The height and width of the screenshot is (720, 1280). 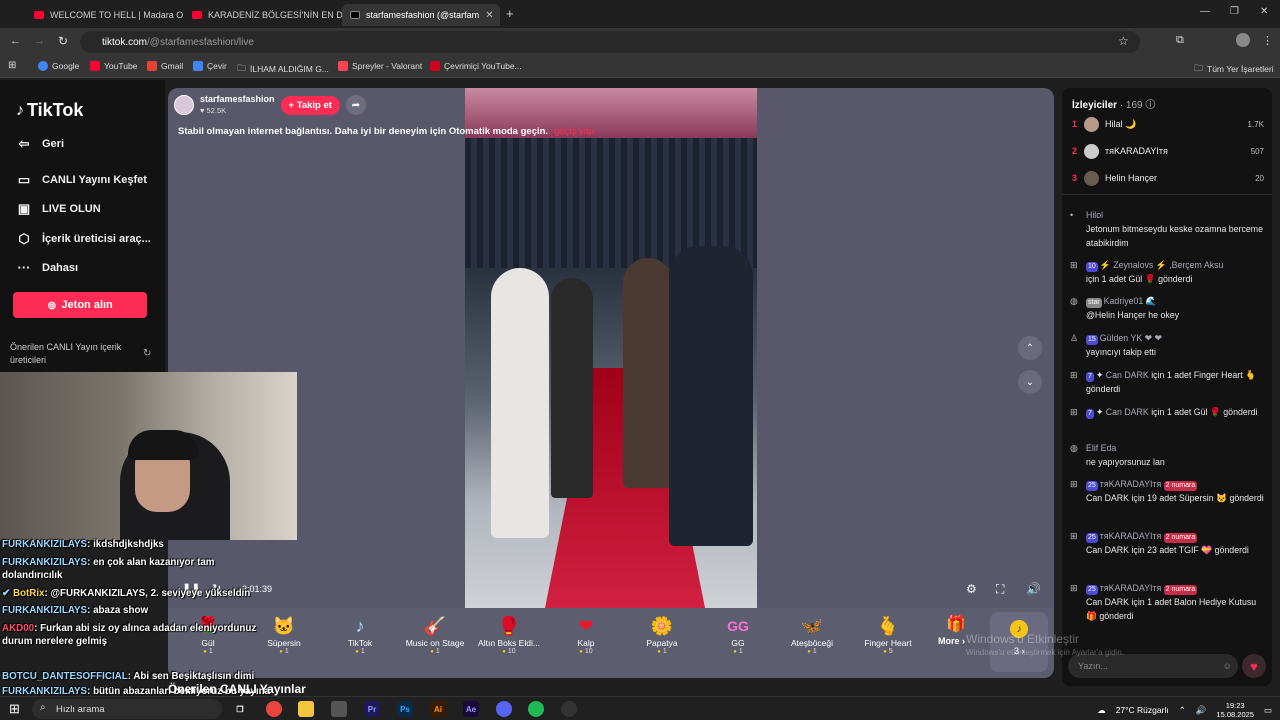 I want to click on nav-more: ··· Dahası, so click(x=47, y=267).